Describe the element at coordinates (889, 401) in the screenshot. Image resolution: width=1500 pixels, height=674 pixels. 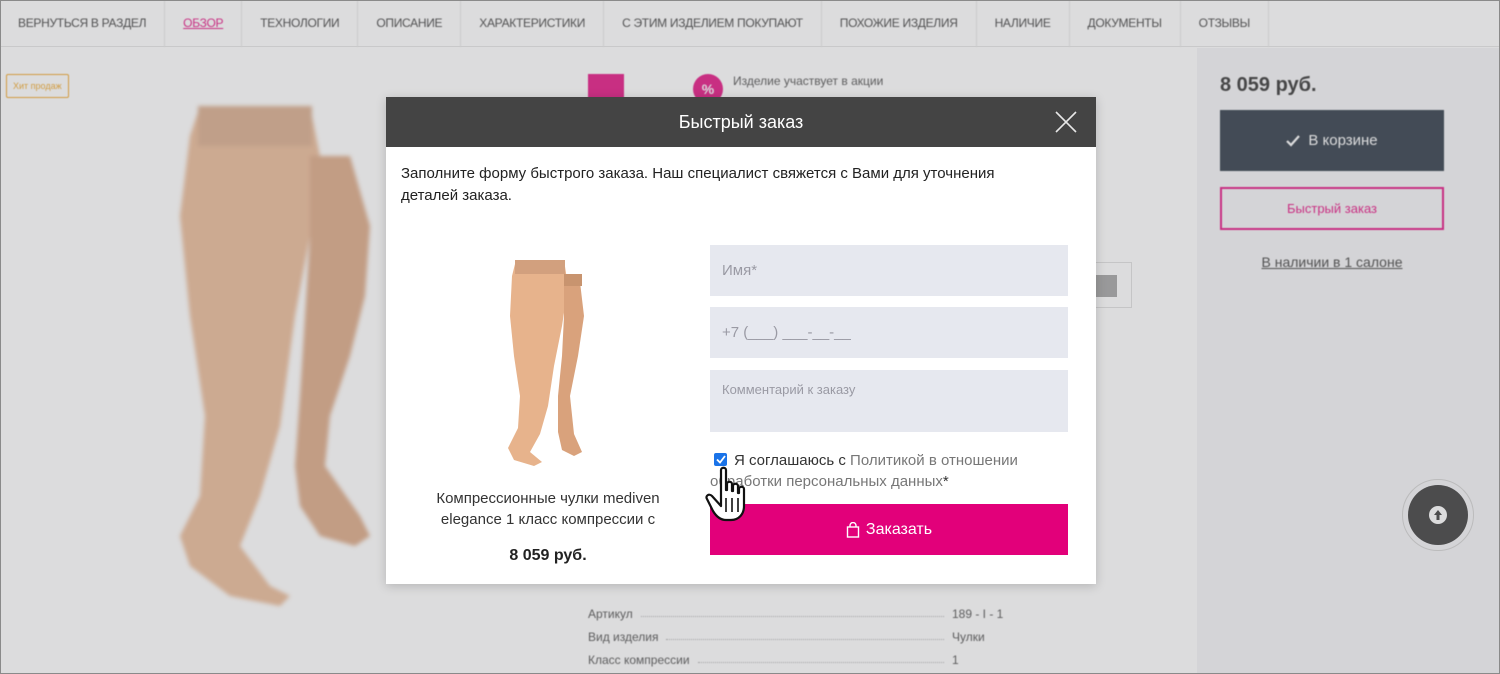
I see `comment-textarea` at that location.